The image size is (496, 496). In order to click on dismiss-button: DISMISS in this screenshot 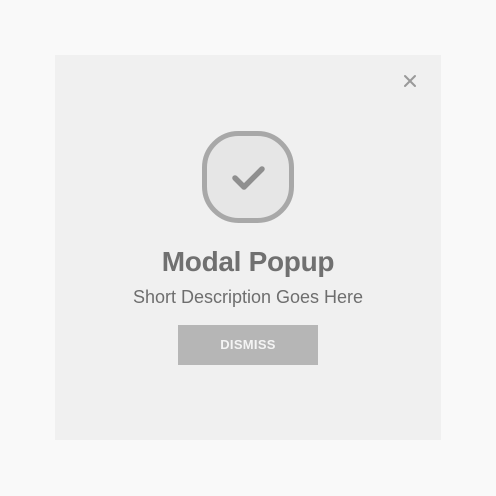, I will do `click(248, 345)`.